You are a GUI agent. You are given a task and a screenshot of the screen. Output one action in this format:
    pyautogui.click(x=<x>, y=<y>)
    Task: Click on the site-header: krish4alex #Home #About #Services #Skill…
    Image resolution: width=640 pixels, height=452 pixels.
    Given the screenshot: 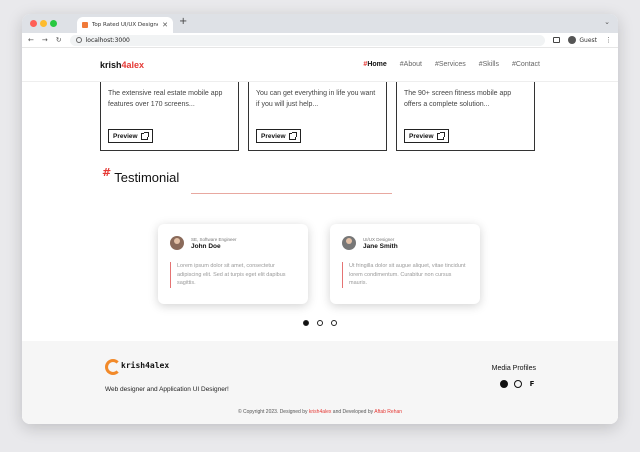 What is the action you would take?
    pyautogui.click(x=320, y=65)
    